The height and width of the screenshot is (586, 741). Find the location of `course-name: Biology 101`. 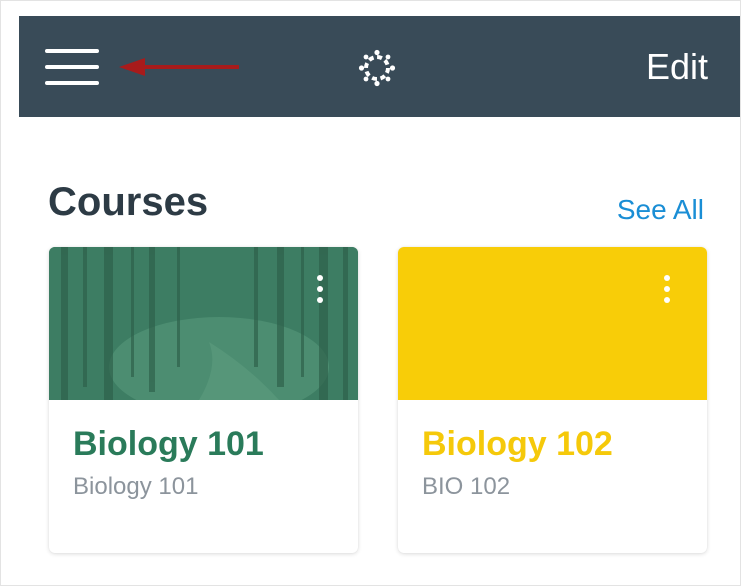

course-name: Biology 101 is located at coordinates (168, 444).